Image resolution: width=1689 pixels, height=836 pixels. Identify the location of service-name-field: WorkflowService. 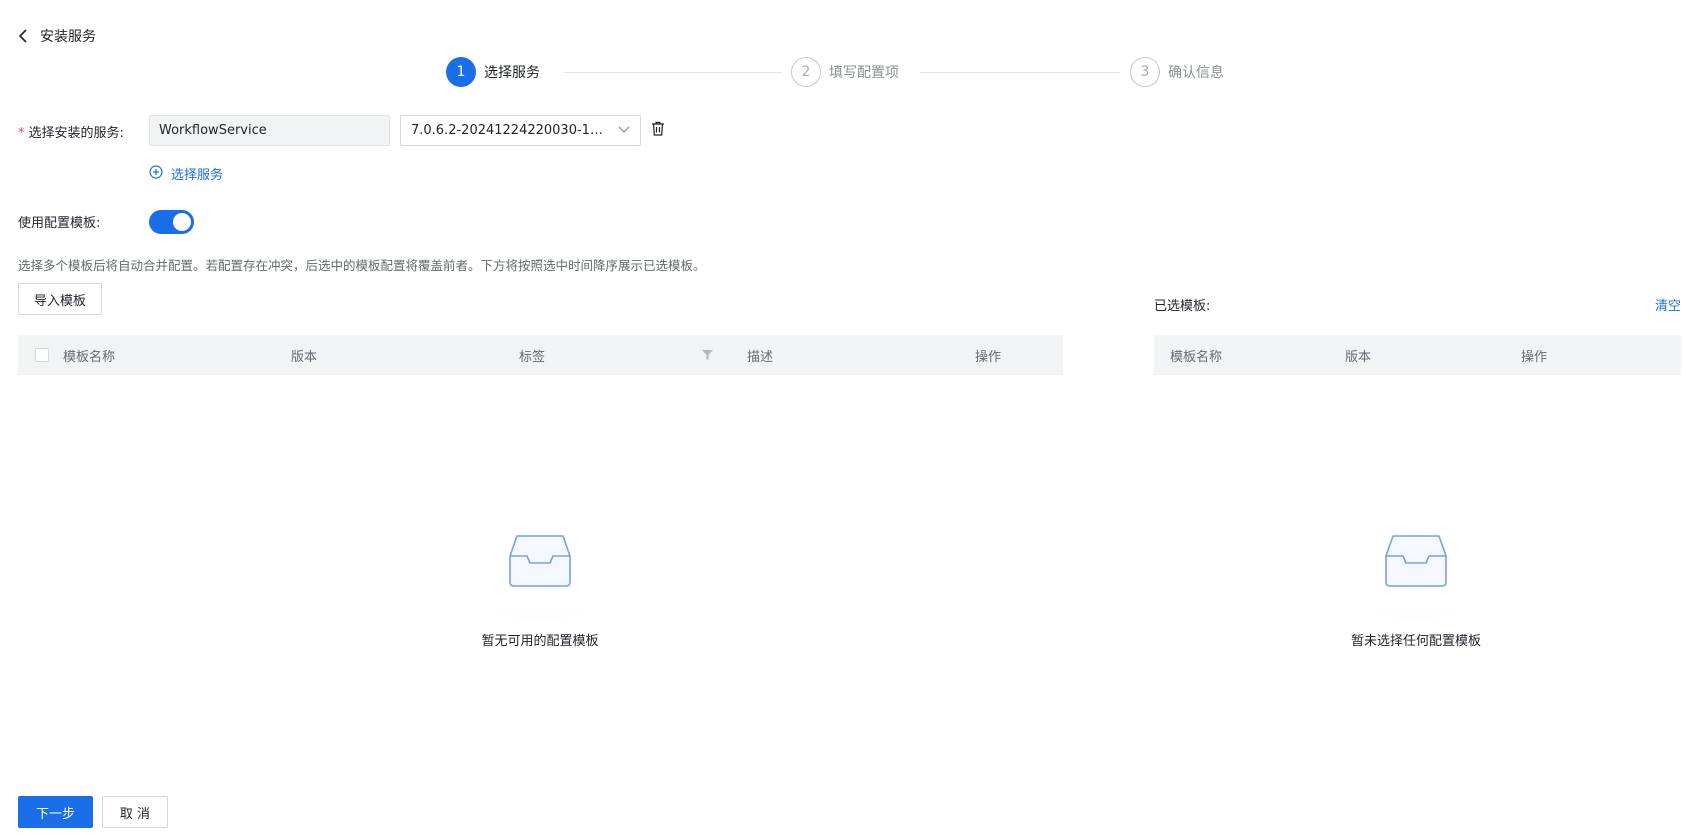
(269, 130).